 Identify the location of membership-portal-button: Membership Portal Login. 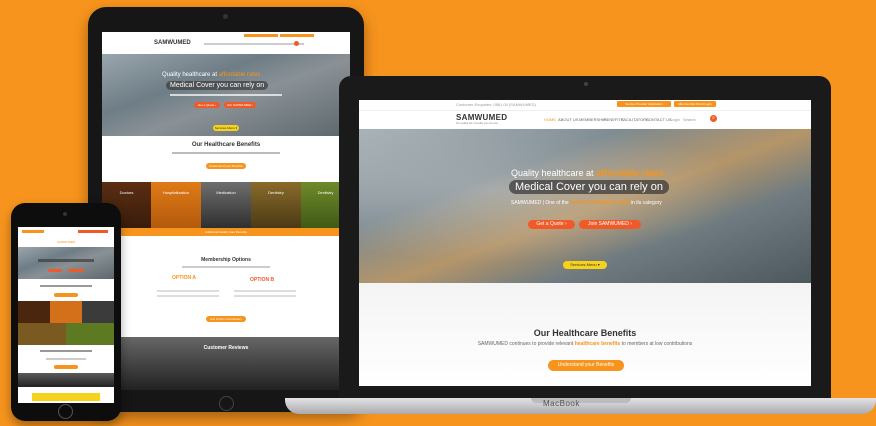
(695, 104).